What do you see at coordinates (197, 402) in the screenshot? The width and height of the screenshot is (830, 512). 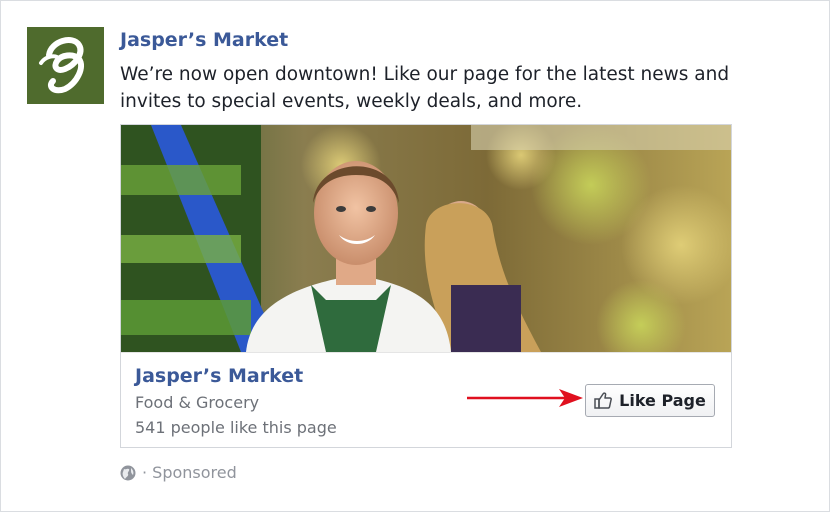 I see `card-category: Food & Grocery` at bounding box center [197, 402].